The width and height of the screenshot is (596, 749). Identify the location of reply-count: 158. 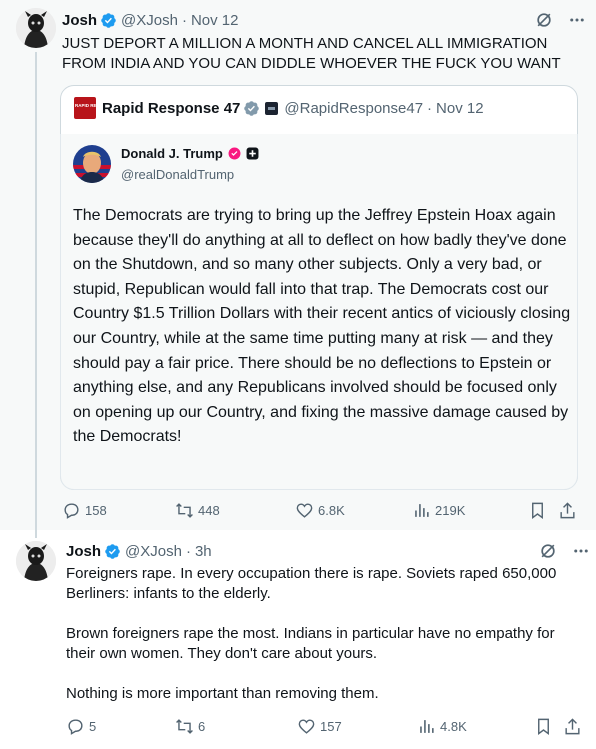
(96, 510).